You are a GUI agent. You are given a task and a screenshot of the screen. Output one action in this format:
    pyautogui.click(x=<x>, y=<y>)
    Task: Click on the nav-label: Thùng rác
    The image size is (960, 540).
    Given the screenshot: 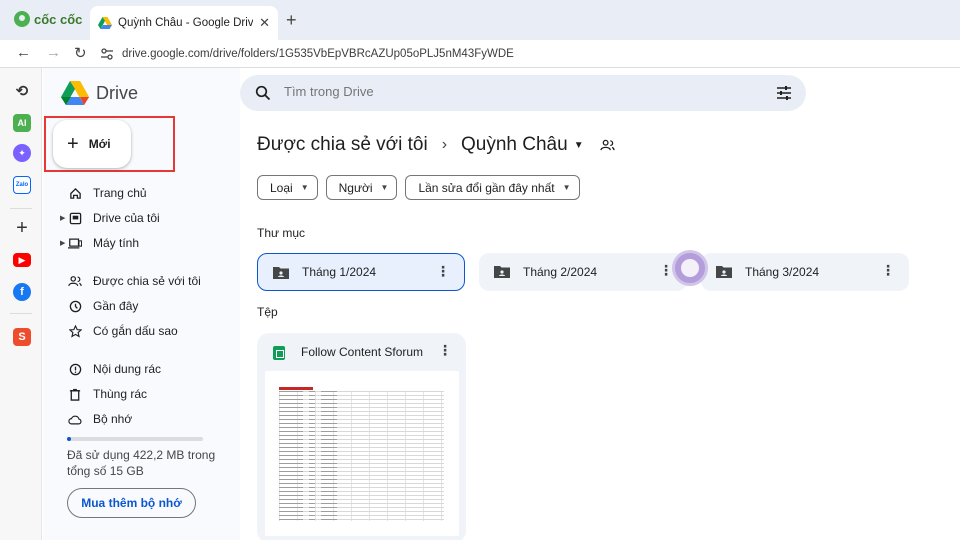 What is the action you would take?
    pyautogui.click(x=120, y=394)
    